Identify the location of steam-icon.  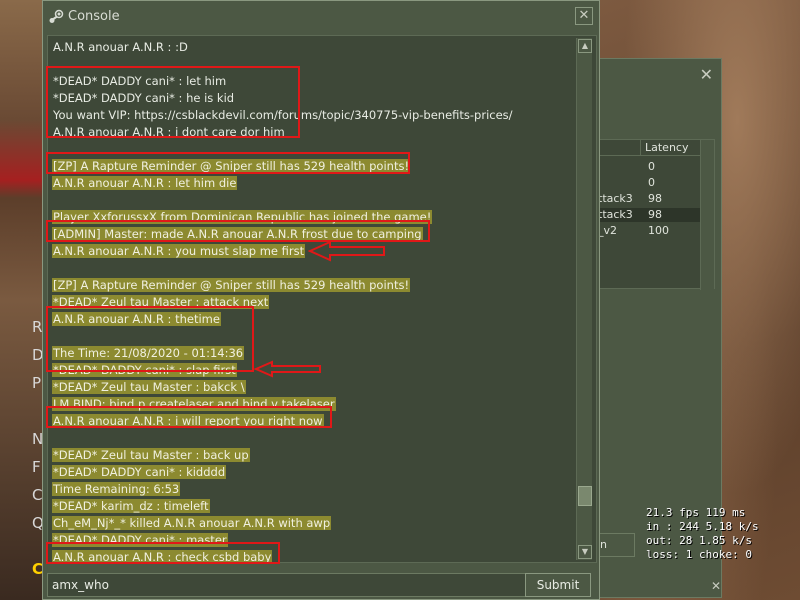
(56, 16).